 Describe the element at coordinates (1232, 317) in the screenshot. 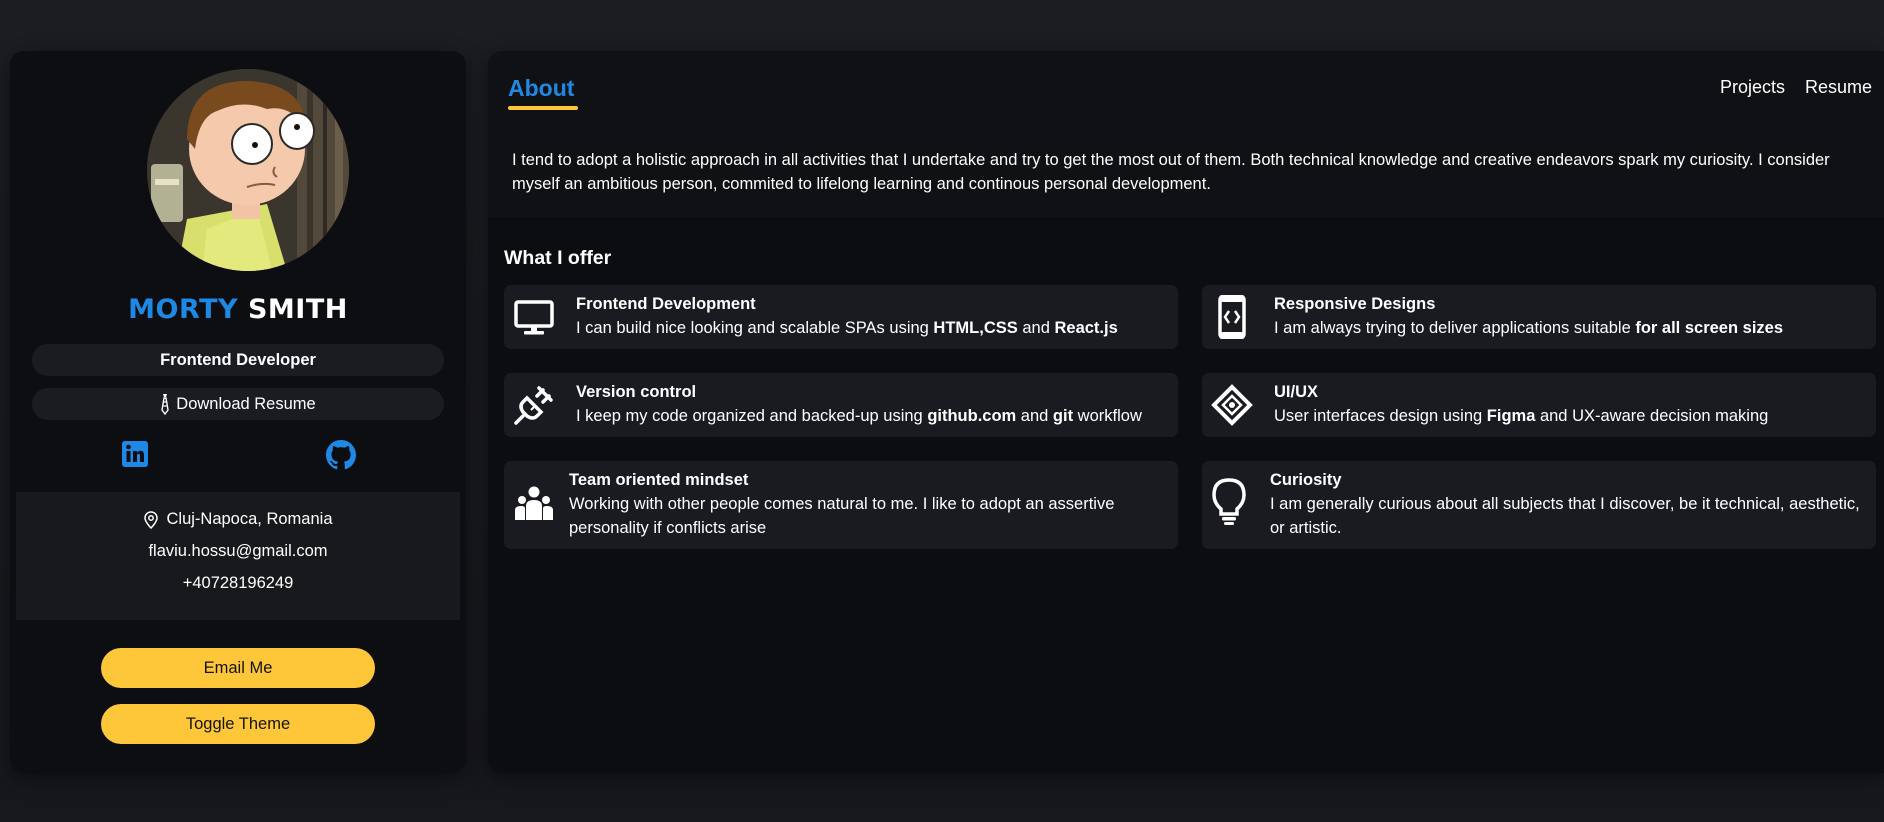

I see `mobile-code-icon` at that location.